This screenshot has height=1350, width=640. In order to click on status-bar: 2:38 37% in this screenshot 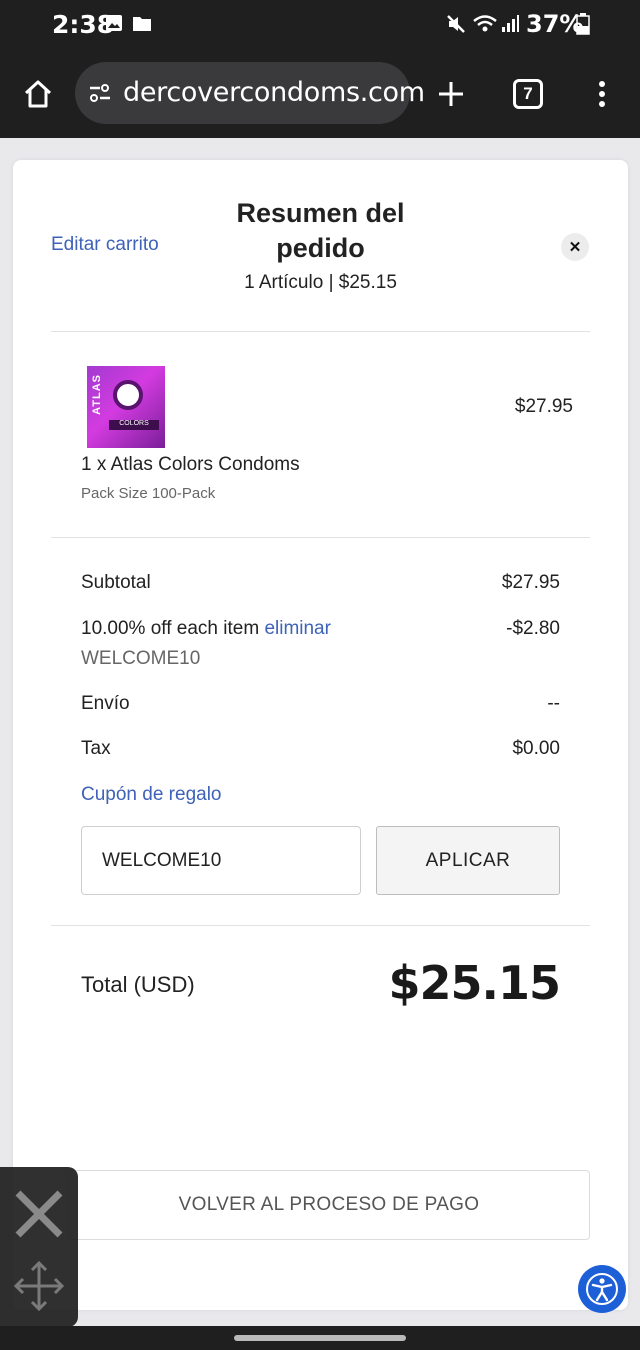, I will do `click(320, 26)`.